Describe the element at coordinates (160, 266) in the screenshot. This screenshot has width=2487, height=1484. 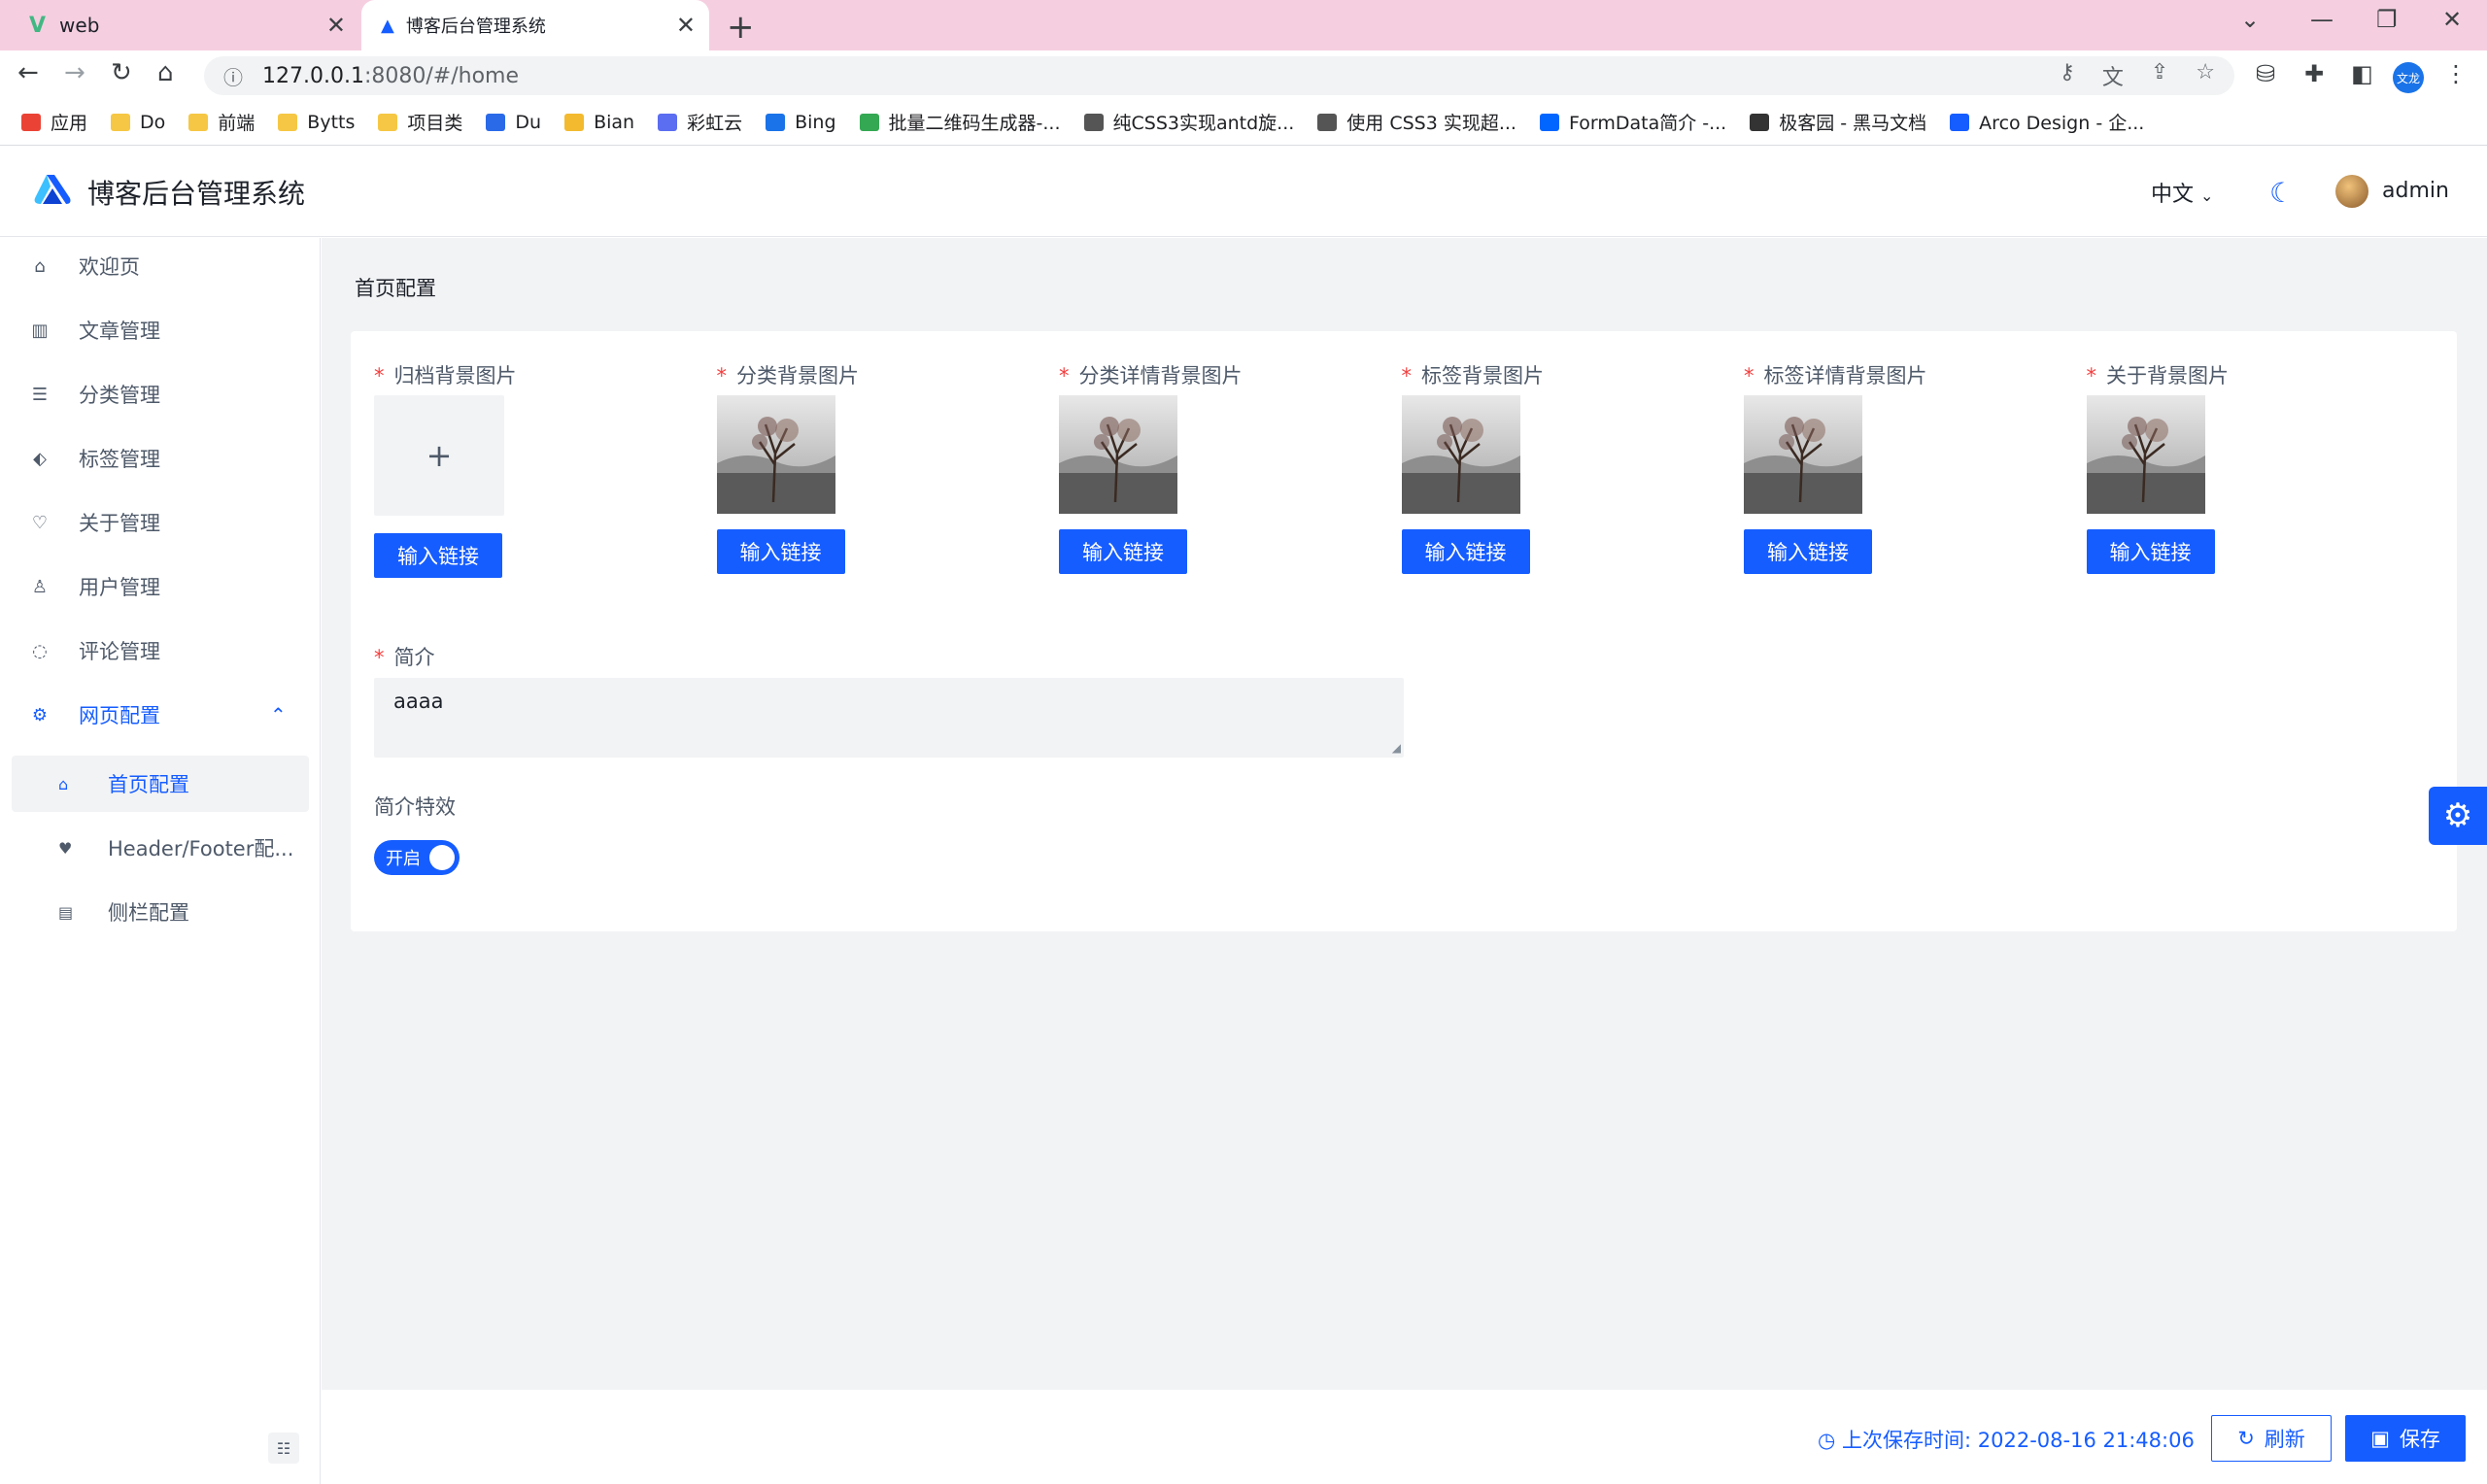
I see `sidebar-item-welcome: ⌂ 欢迎页` at that location.